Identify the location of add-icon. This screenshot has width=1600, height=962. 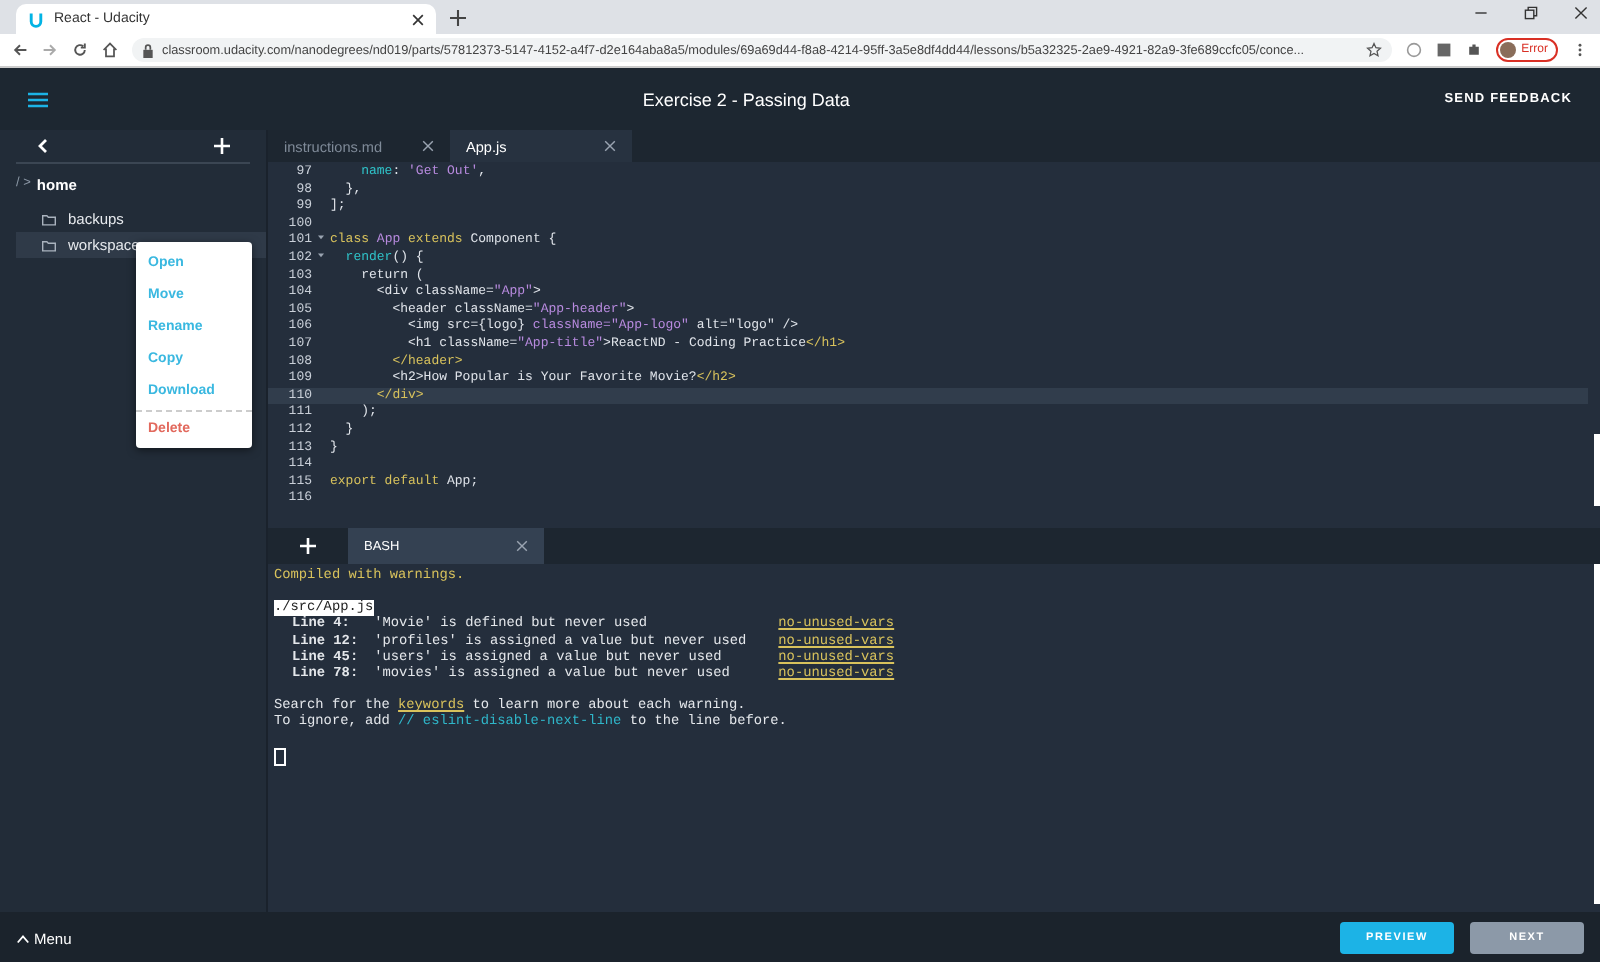
(222, 146).